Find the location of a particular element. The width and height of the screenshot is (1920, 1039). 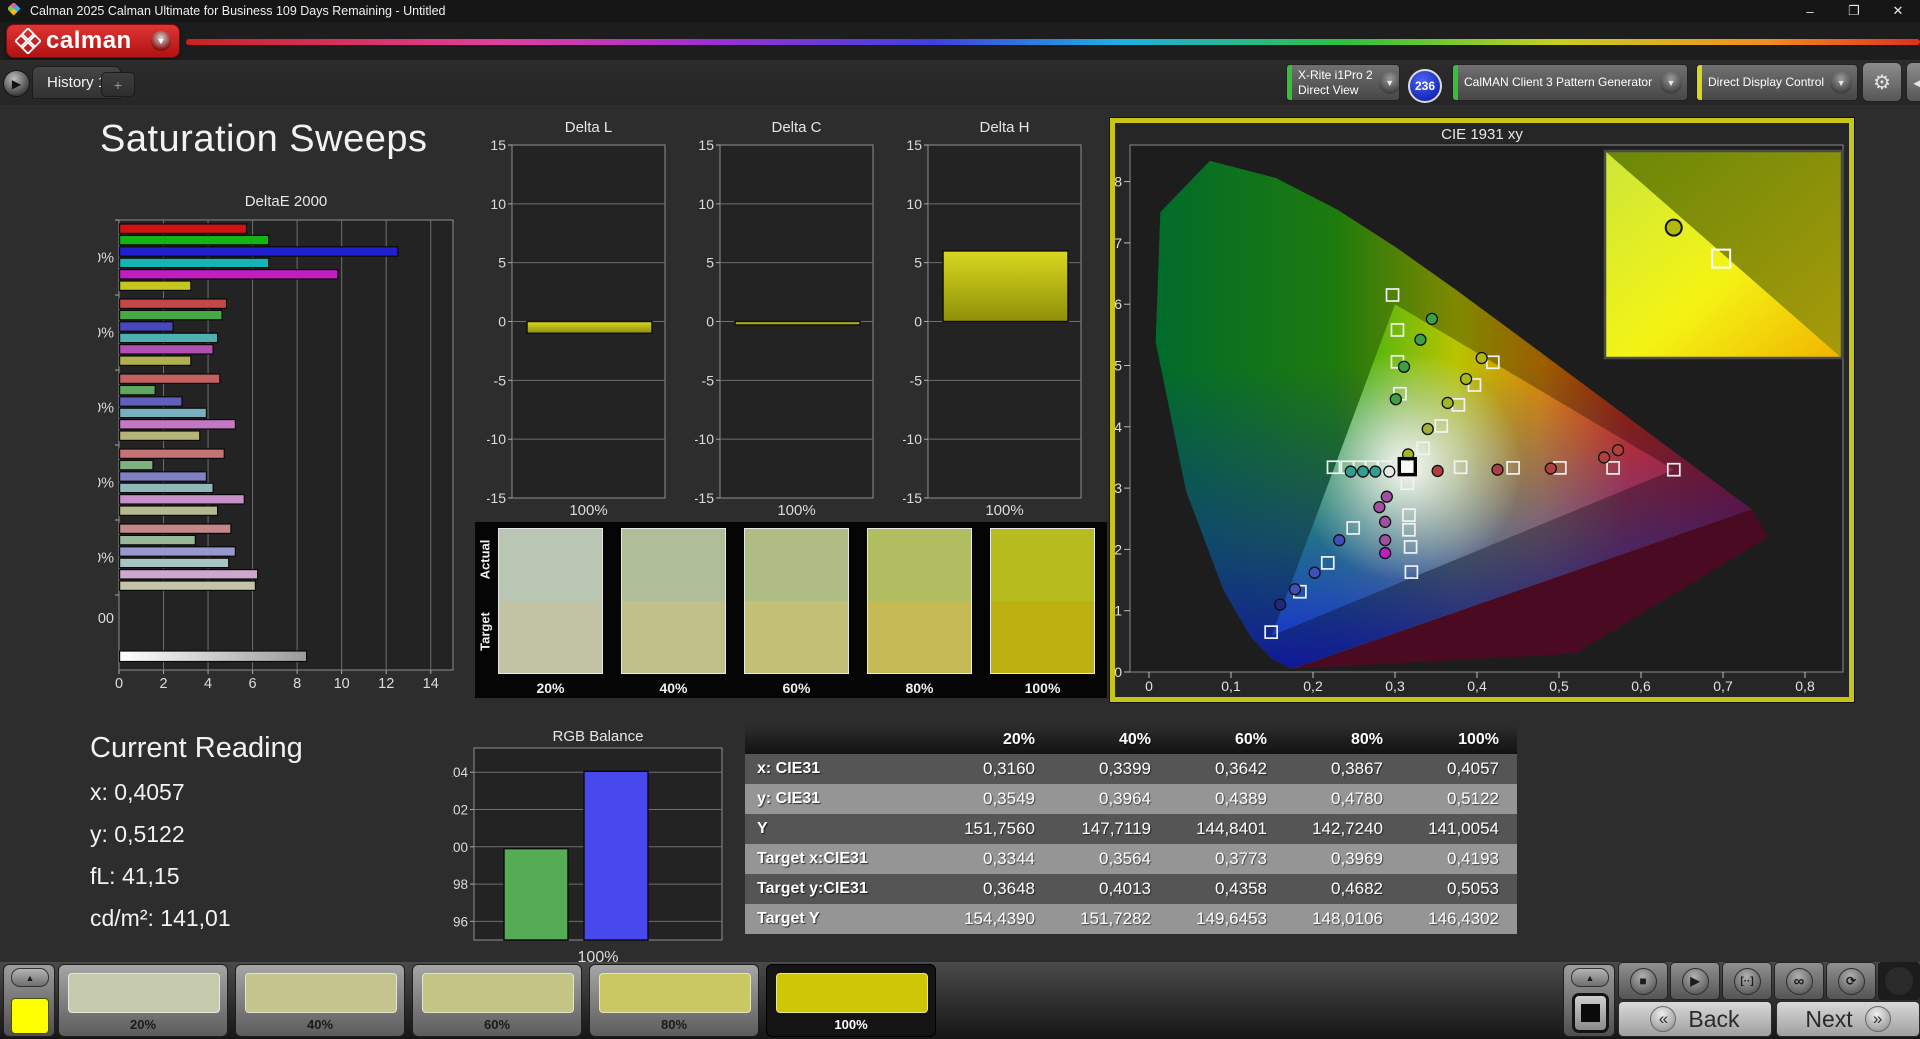

back-label: Back is located at coordinates (1714, 1018).